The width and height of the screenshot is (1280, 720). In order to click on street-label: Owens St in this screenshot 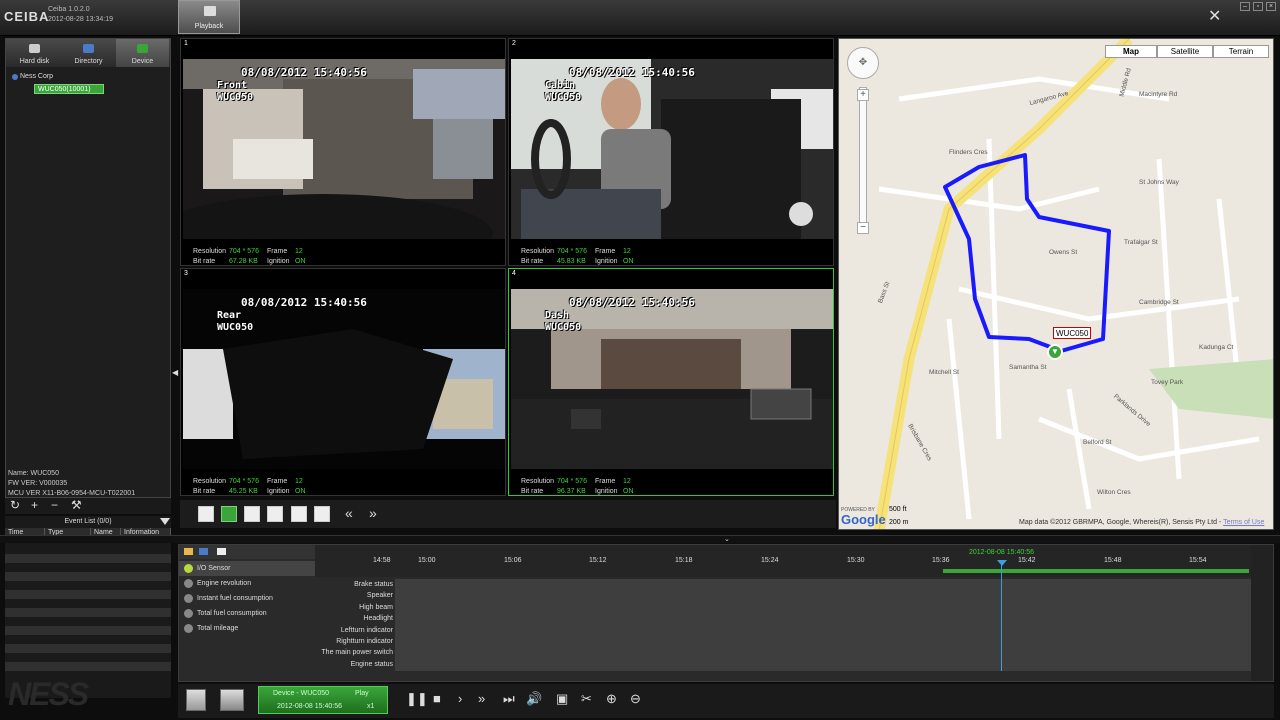, I will do `click(1063, 252)`.